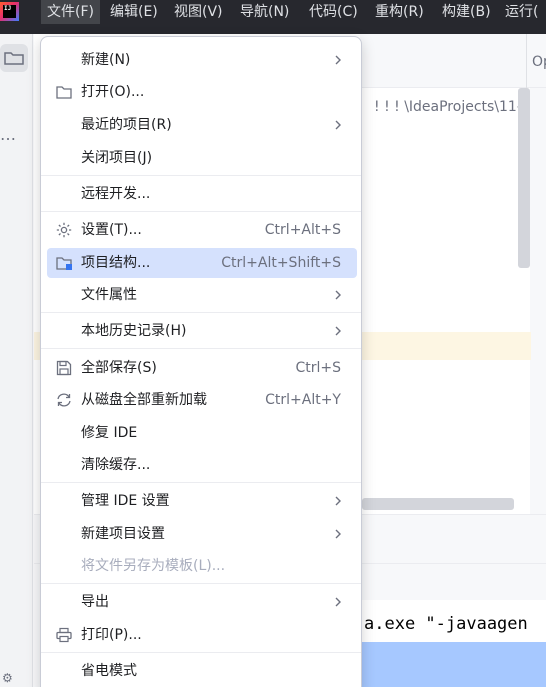 Image resolution: width=546 pixels, height=687 pixels. What do you see at coordinates (303, 400) in the screenshot?
I see `menu-item-shortcut: Ctrl+Alt+Y` at bounding box center [303, 400].